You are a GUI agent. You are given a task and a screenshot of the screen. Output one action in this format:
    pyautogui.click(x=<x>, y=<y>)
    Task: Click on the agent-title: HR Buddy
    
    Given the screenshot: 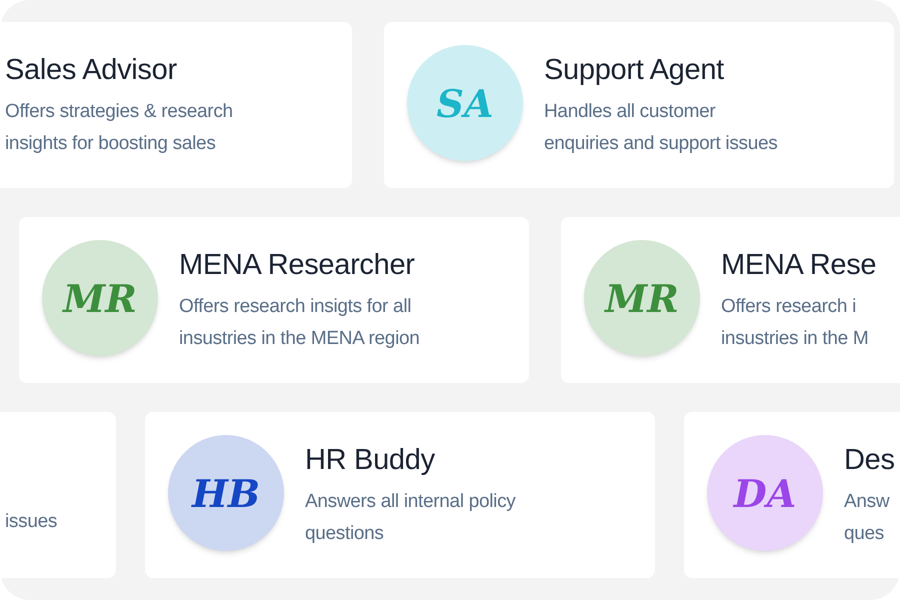 What is the action you would take?
    pyautogui.click(x=370, y=460)
    